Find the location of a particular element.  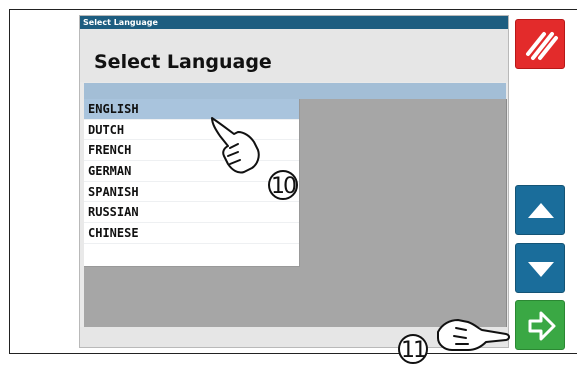

language-item-russian: RUSSIAN is located at coordinates (191, 213).